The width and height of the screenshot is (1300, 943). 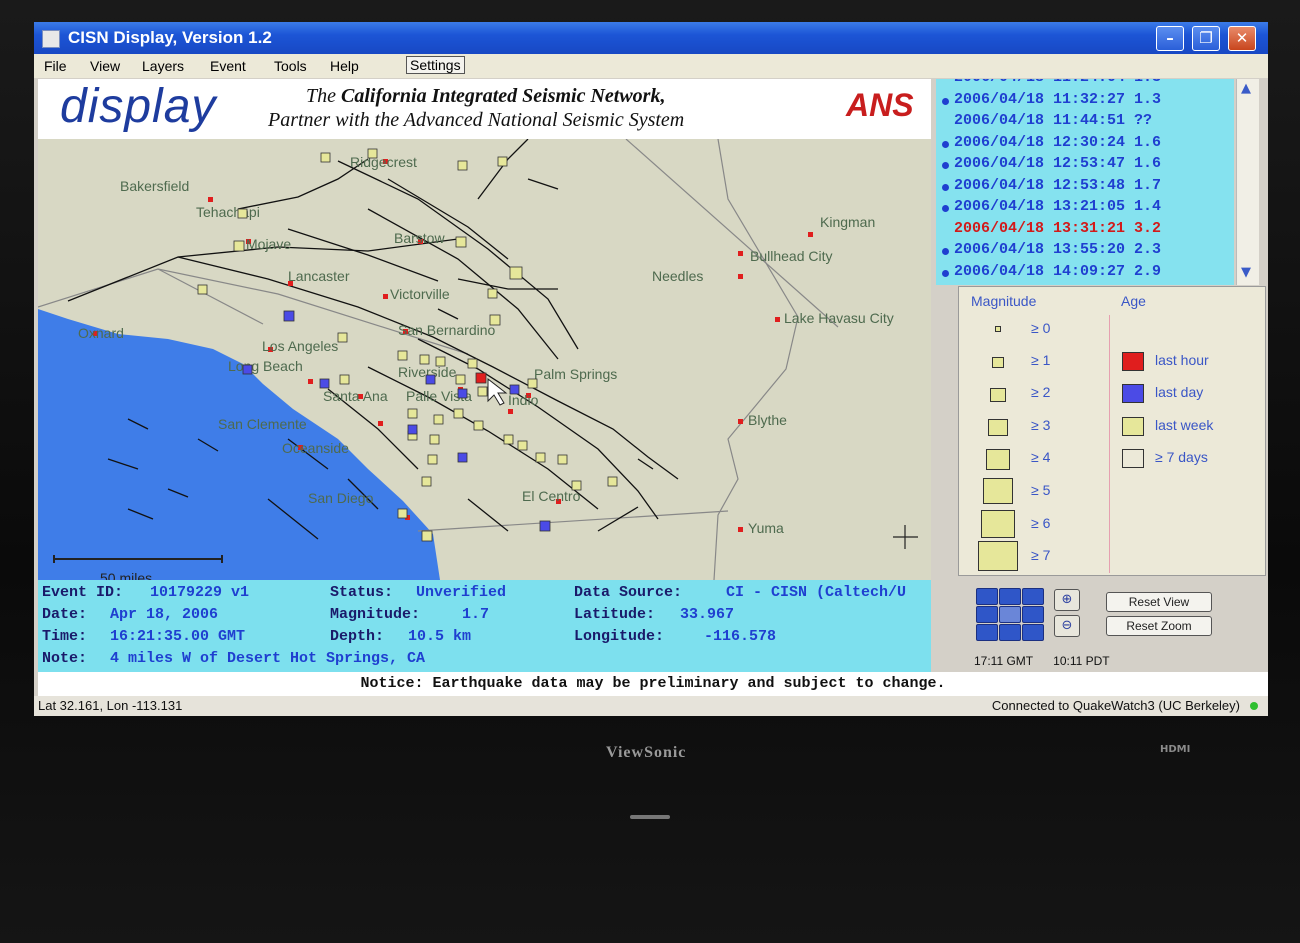 I want to click on pan-center-icon, so click(x=1010, y=614).